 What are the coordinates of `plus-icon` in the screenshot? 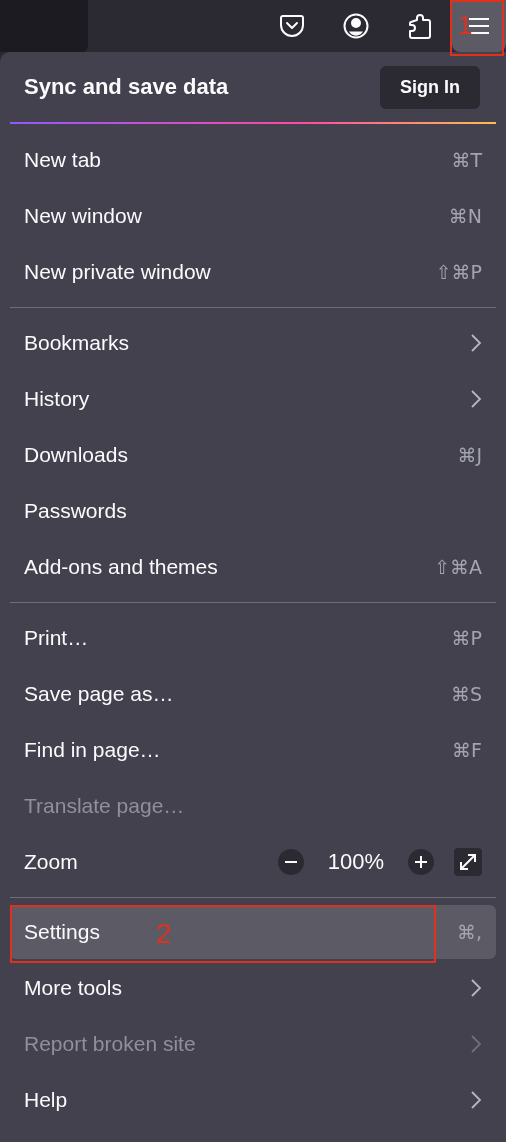 It's located at (421, 862).